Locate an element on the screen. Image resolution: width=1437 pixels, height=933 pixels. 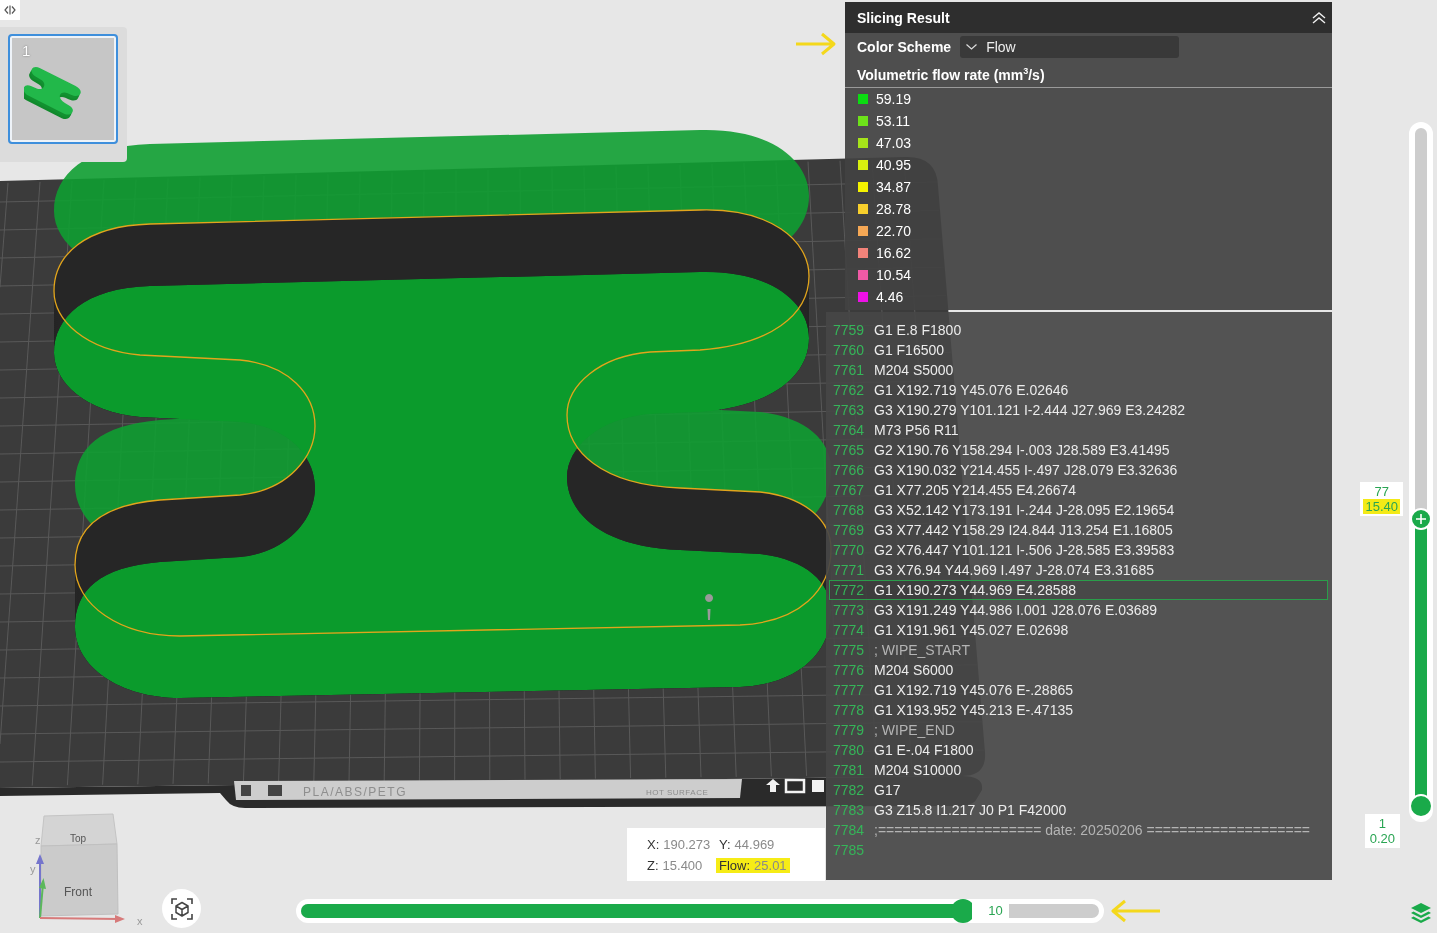
legend-value: 10.54 is located at coordinates (894, 274).